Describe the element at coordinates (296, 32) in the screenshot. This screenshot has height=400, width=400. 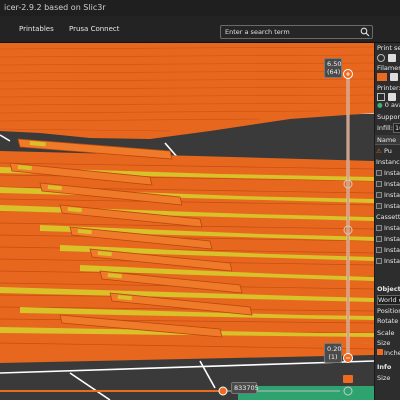
I see `search-box: Enter a search term` at that location.